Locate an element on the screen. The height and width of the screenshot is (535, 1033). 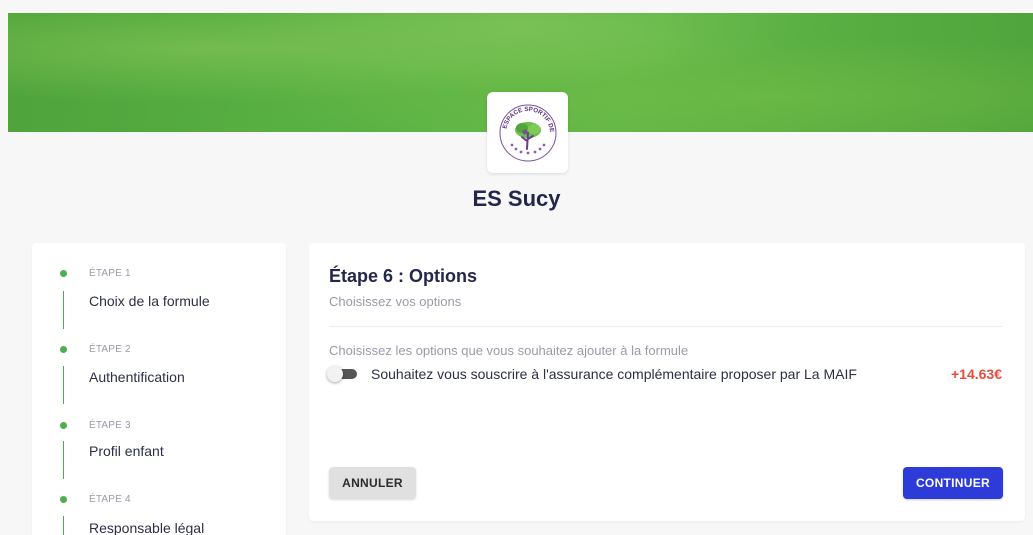
step-title: Profil enfant is located at coordinates (126, 451).